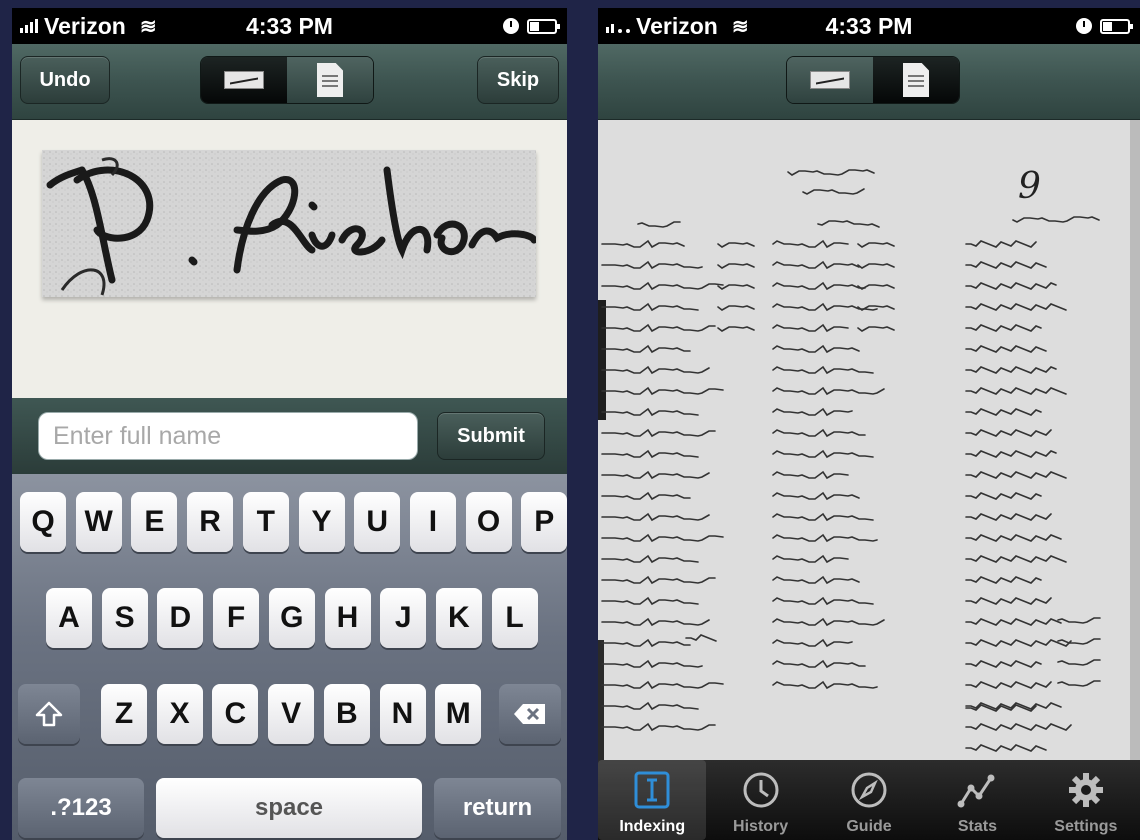 The width and height of the screenshot is (1140, 840). Describe the element at coordinates (544, 522) in the screenshot. I see `key-p: P` at that location.